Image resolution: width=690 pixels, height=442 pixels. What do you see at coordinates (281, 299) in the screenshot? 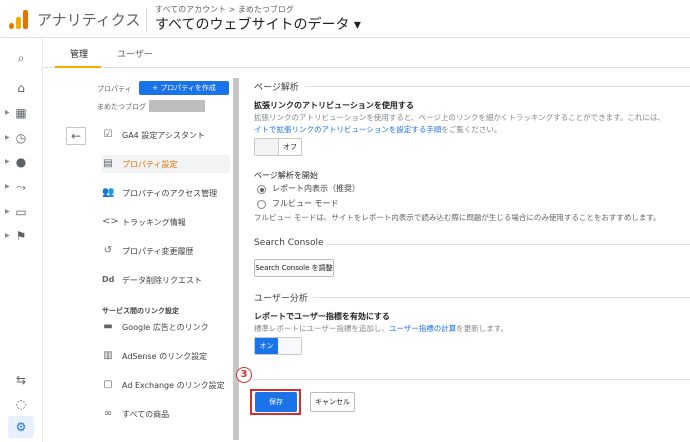
I see `section-title-user-analysis: ユーザー分析` at bounding box center [281, 299].